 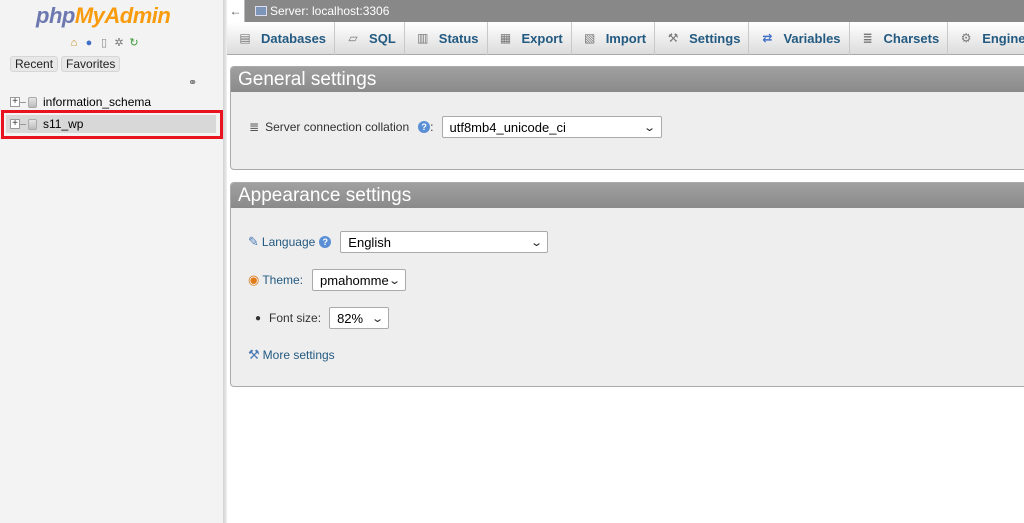 What do you see at coordinates (627, 79) in the screenshot?
I see `general-settings-title: General settings` at bounding box center [627, 79].